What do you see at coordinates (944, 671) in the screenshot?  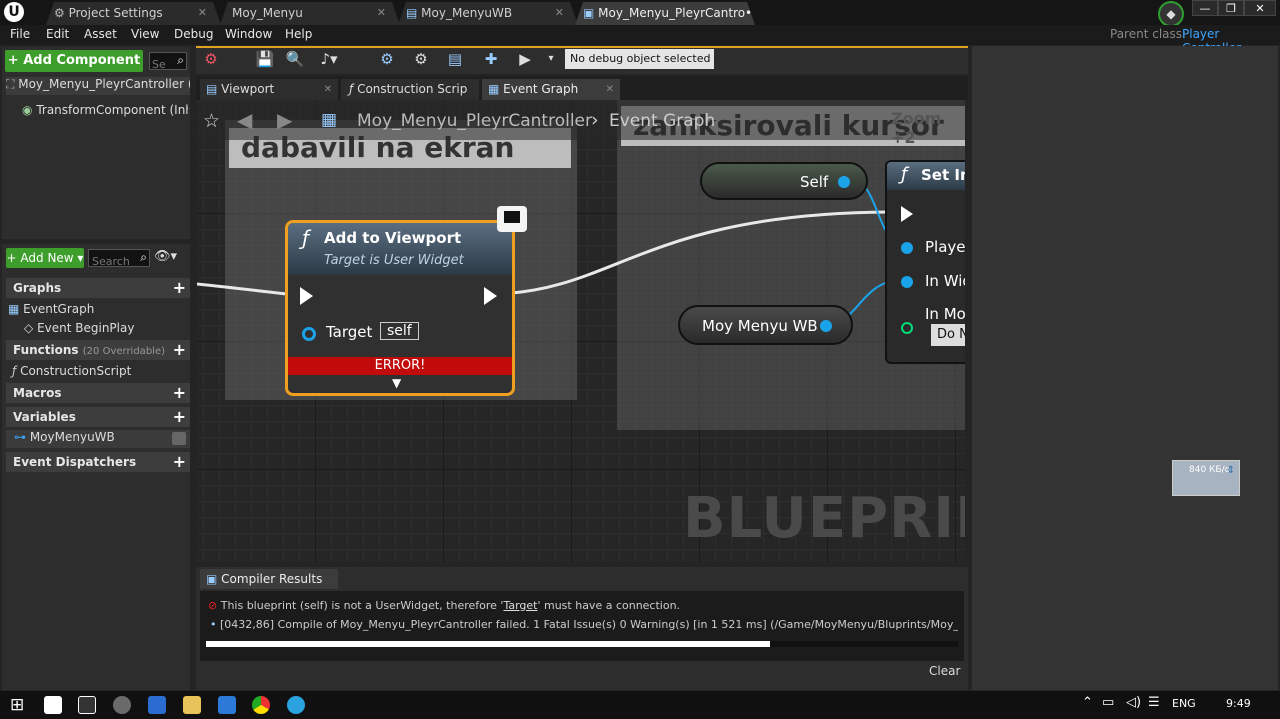 I see `clear-button: Clear` at bounding box center [944, 671].